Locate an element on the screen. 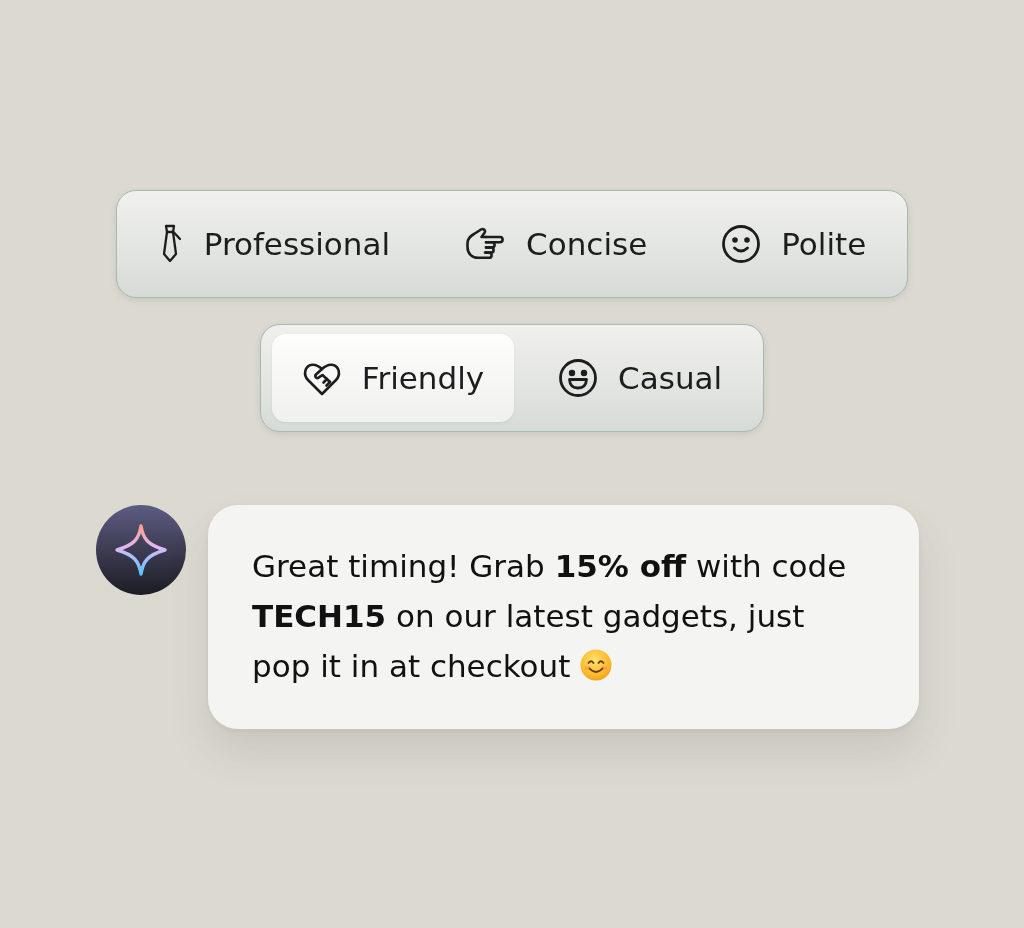 This screenshot has height=928, width=1024. tone-tab: Polite is located at coordinates (794, 244).